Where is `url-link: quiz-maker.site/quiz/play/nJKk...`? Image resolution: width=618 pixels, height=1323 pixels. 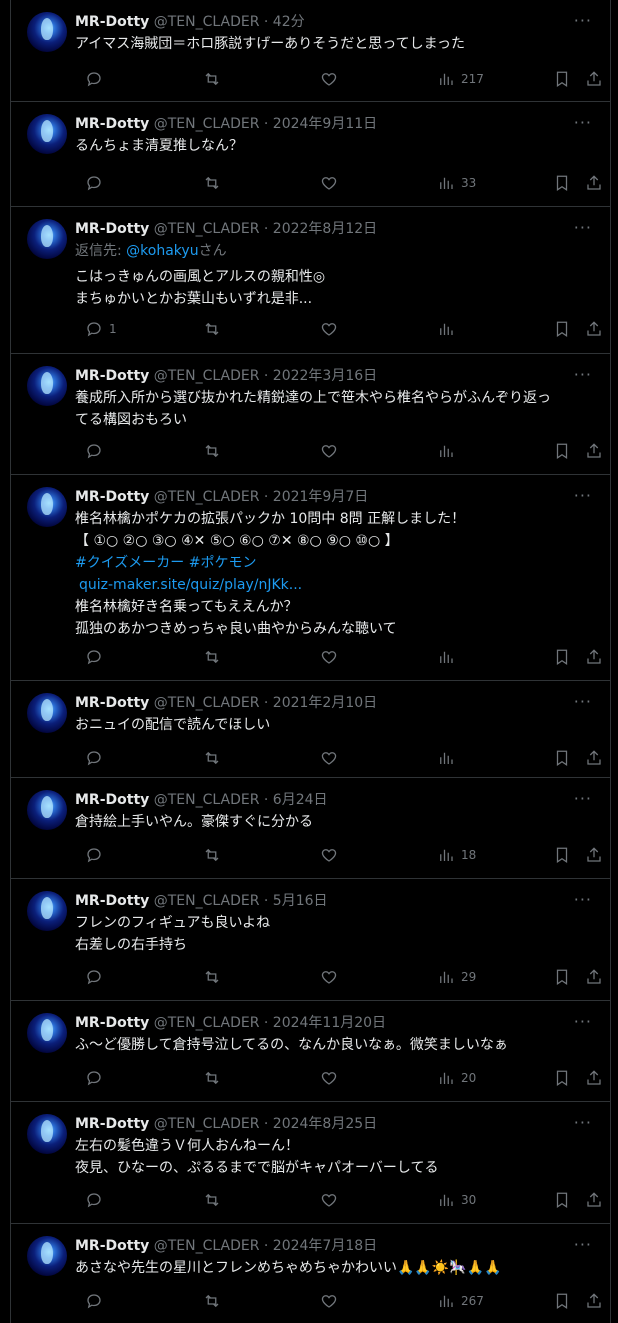
url-link: quiz-maker.site/quiz/play/nJKk... is located at coordinates (335, 585).